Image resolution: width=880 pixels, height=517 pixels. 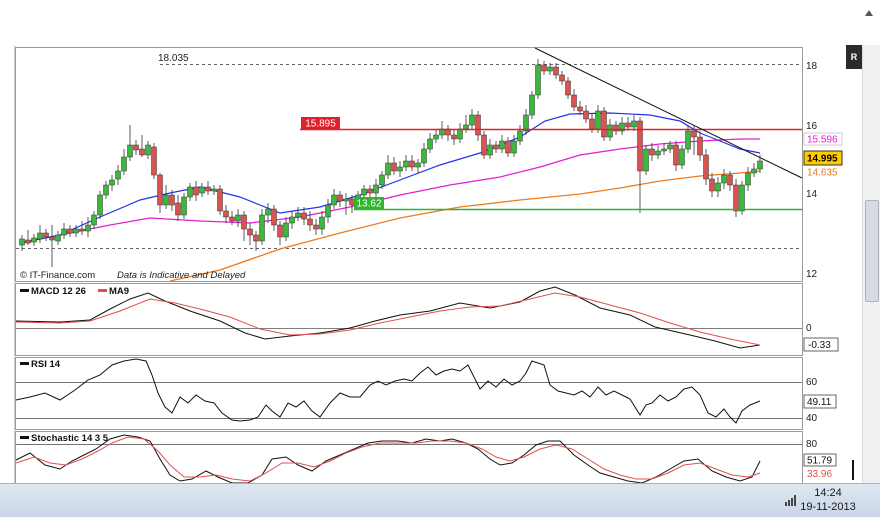 What do you see at coordinates (822, 173) in the screenshot?
I see `svg-text: 14.635` at bounding box center [822, 173].